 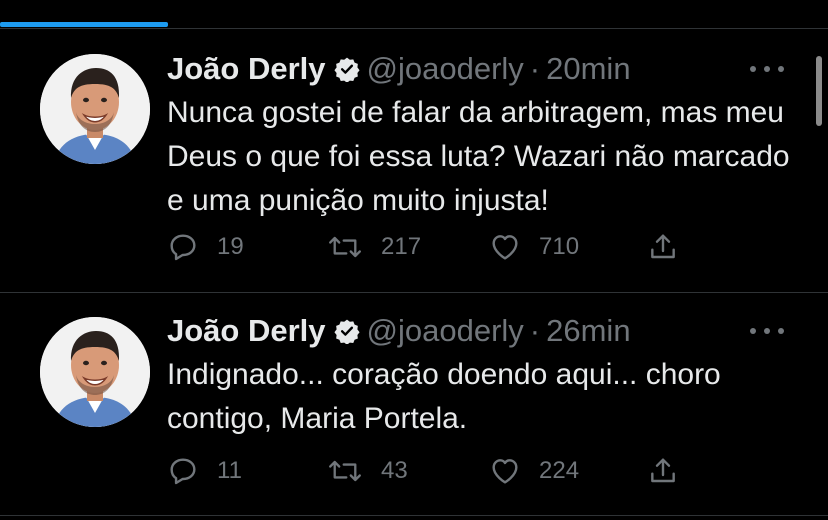 I want to click on like-button: 710, so click(x=534, y=247).